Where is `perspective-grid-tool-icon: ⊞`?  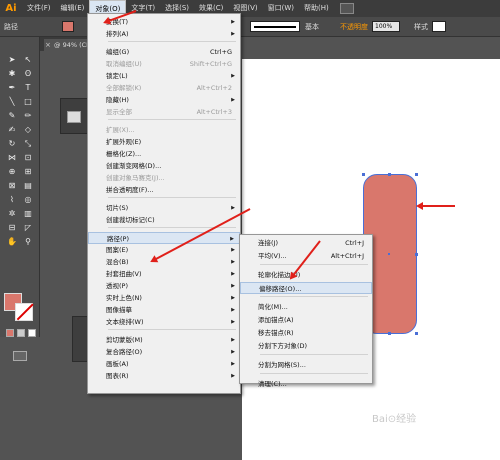 perspective-grid-tool-icon: ⊞ is located at coordinates (28, 172).